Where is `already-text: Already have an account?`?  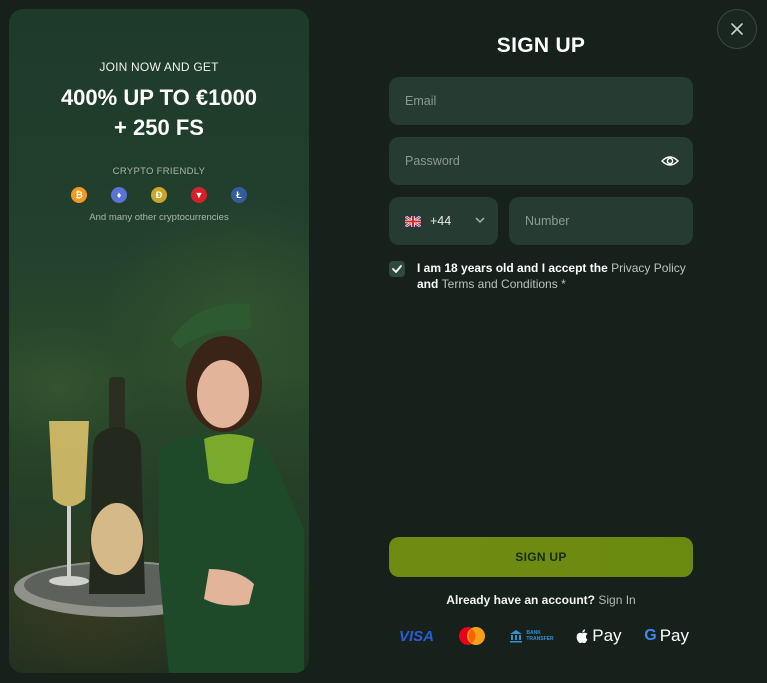 already-text: Already have an account? is located at coordinates (520, 600).